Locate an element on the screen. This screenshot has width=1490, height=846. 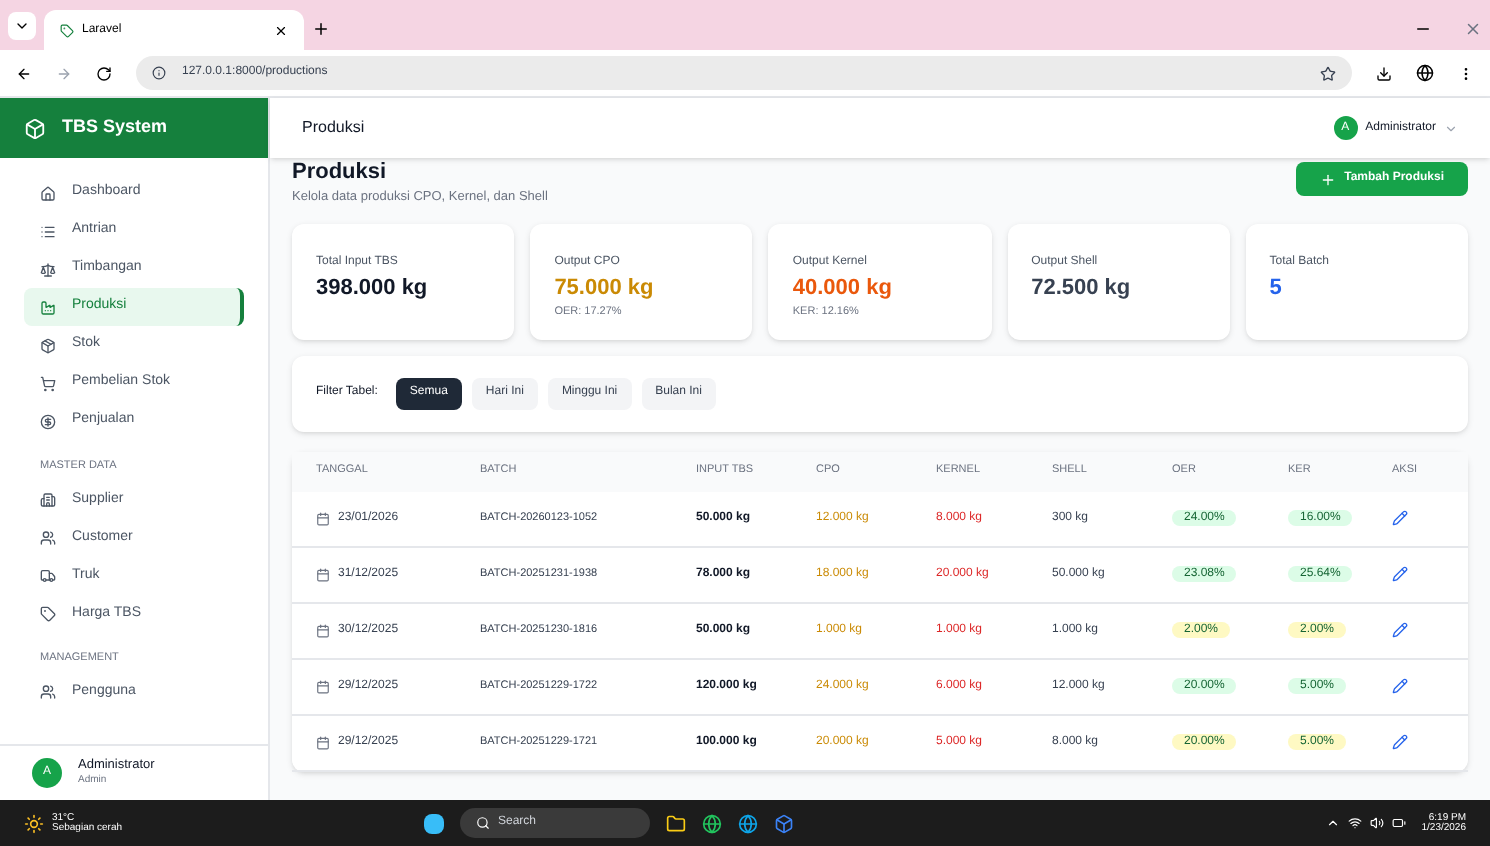
header-title: Produksi is located at coordinates (334, 128).